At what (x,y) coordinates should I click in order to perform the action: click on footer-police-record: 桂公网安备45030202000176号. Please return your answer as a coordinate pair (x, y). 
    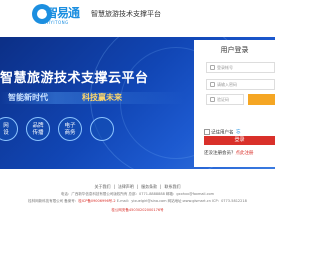
    Looking at the image, I should click on (137, 210).